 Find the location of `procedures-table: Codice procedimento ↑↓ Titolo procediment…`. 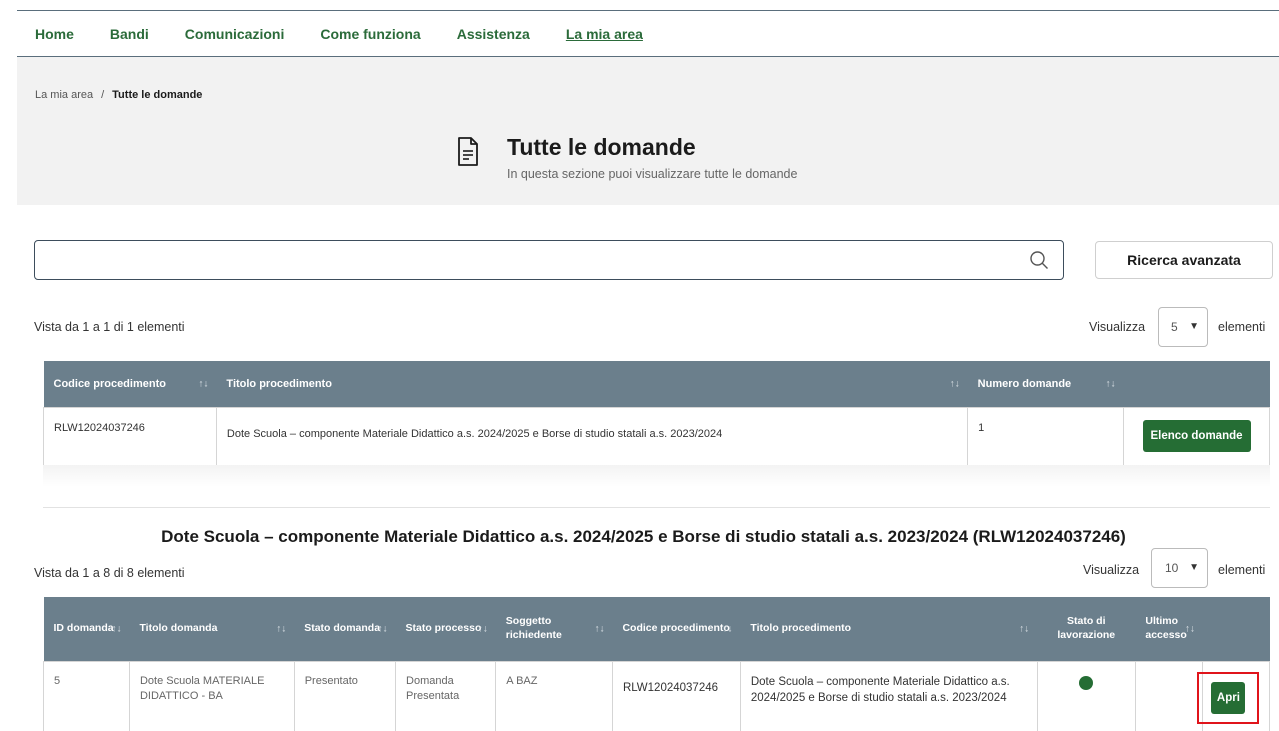

procedures-table: Codice procedimento ↑↓ Titolo procediment… is located at coordinates (656, 414).